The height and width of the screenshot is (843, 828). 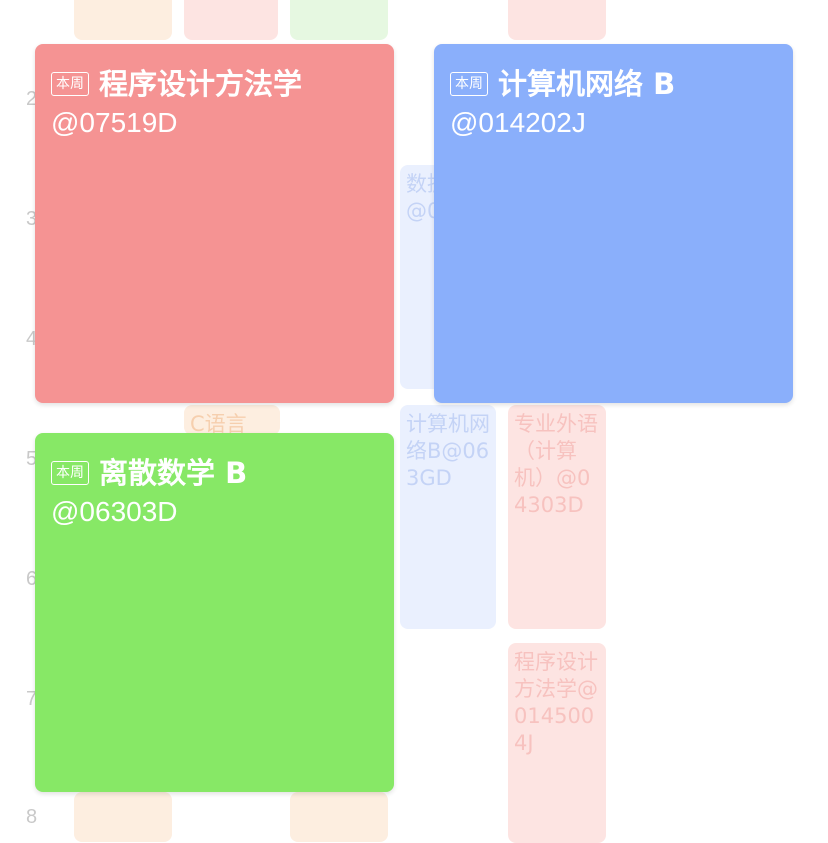 I want to click on course-title-row: 本周 程序设计方法学, so click(x=214, y=84).